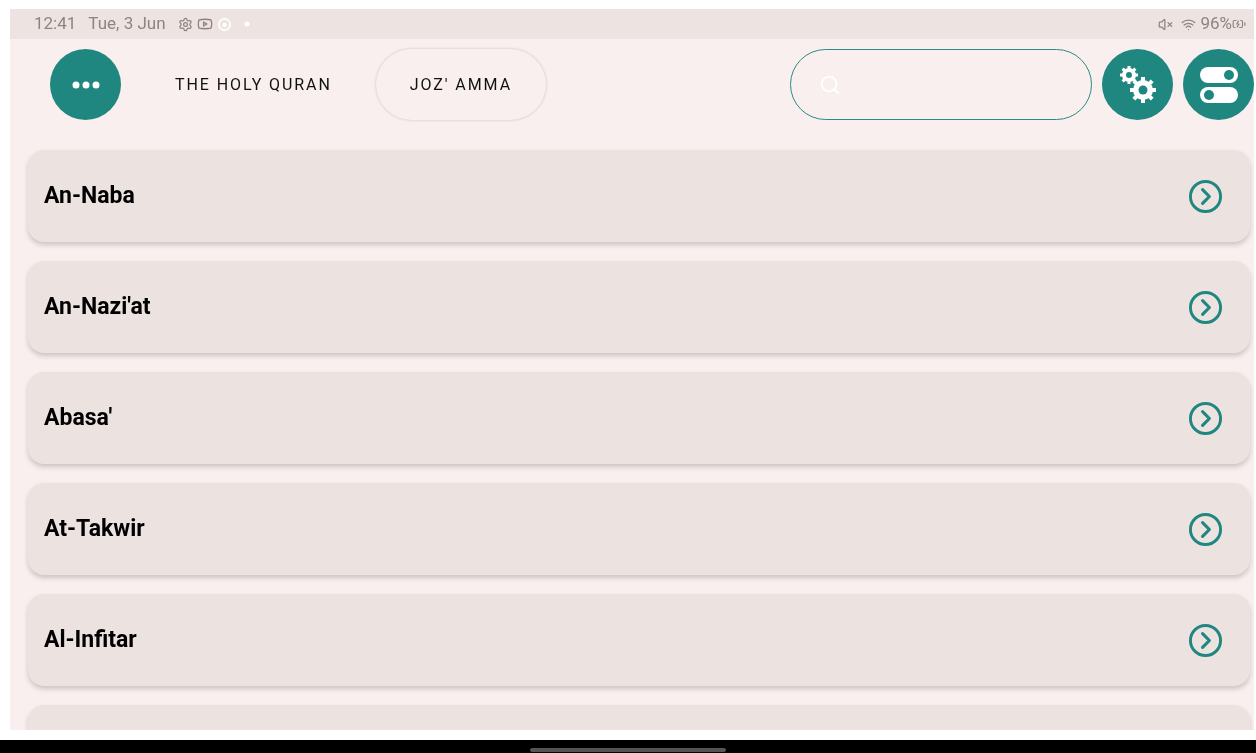 This screenshot has height=753, width=1256. Describe the element at coordinates (95, 528) in the screenshot. I see `surah-name: At-Takwir` at that location.